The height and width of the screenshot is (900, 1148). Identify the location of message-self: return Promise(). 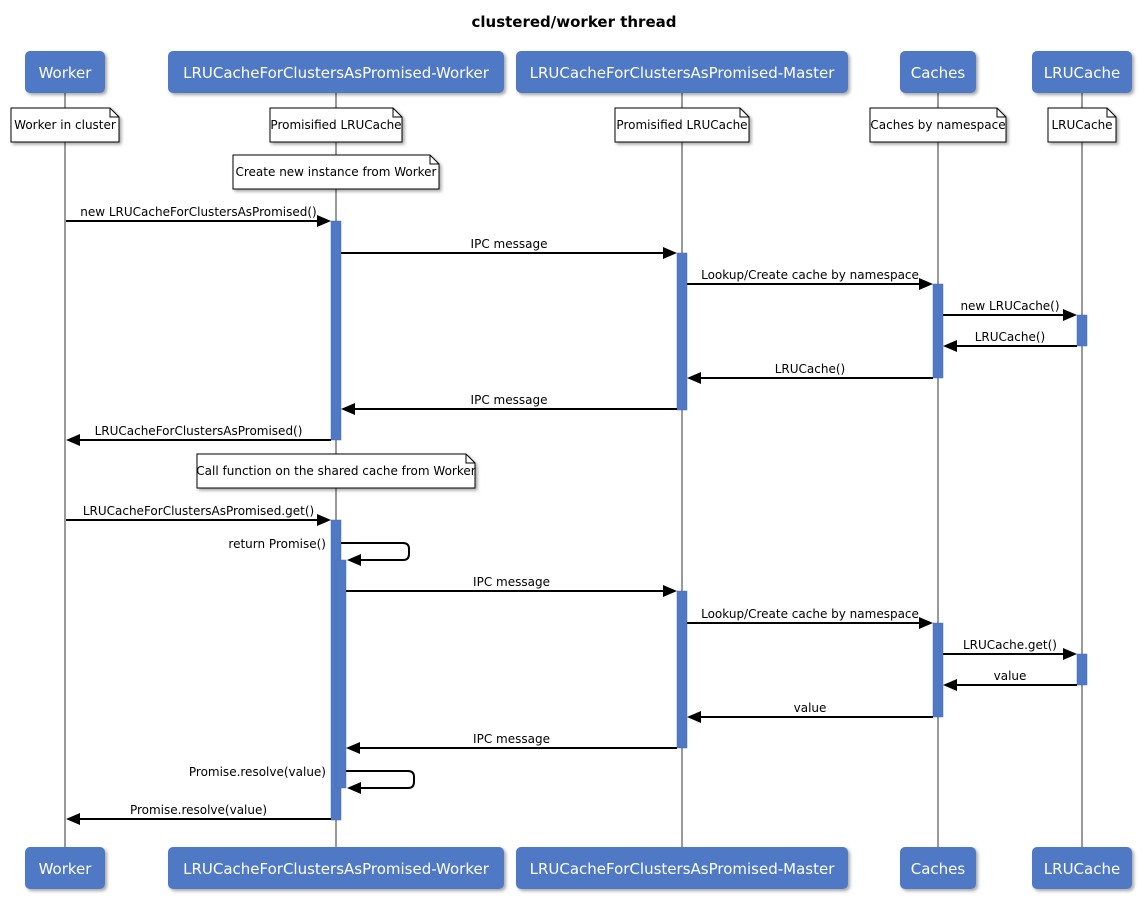
(319, 551).